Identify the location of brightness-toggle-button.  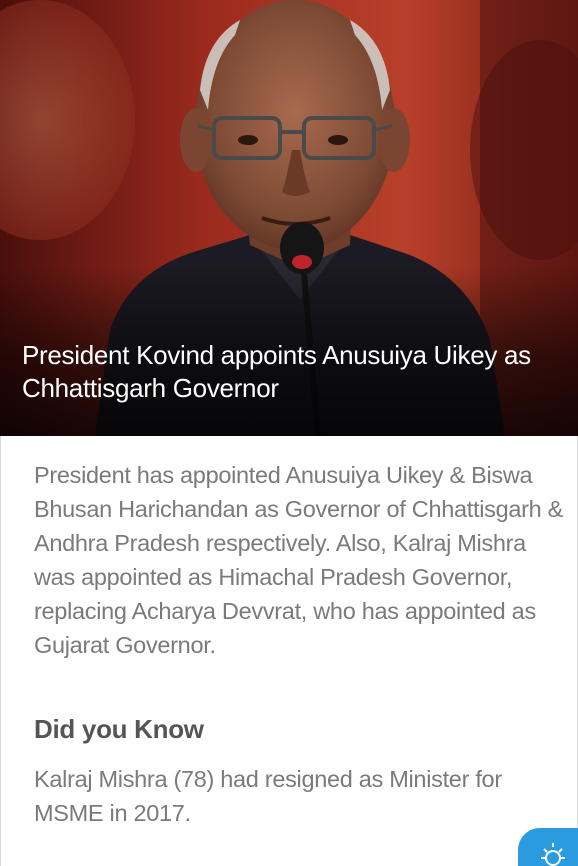
(548, 847).